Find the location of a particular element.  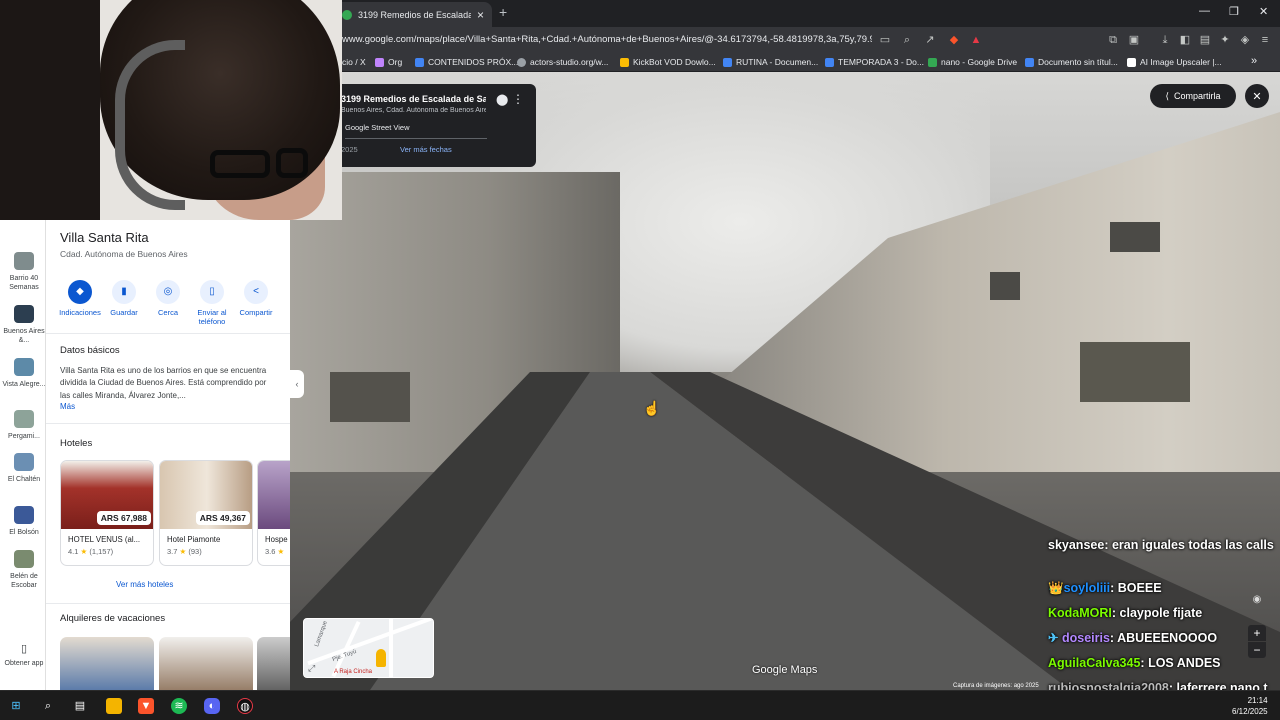

expand-map-icon: ⤢ is located at coordinates (311, 668).